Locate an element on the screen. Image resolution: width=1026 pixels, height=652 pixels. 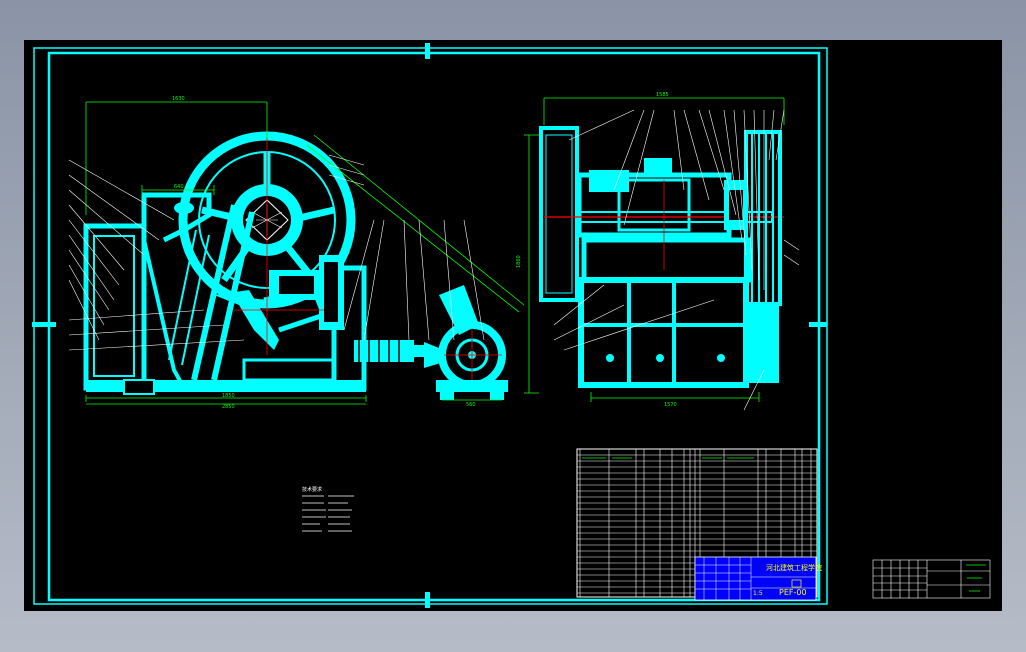
motor is located at coordinates (466, 342).